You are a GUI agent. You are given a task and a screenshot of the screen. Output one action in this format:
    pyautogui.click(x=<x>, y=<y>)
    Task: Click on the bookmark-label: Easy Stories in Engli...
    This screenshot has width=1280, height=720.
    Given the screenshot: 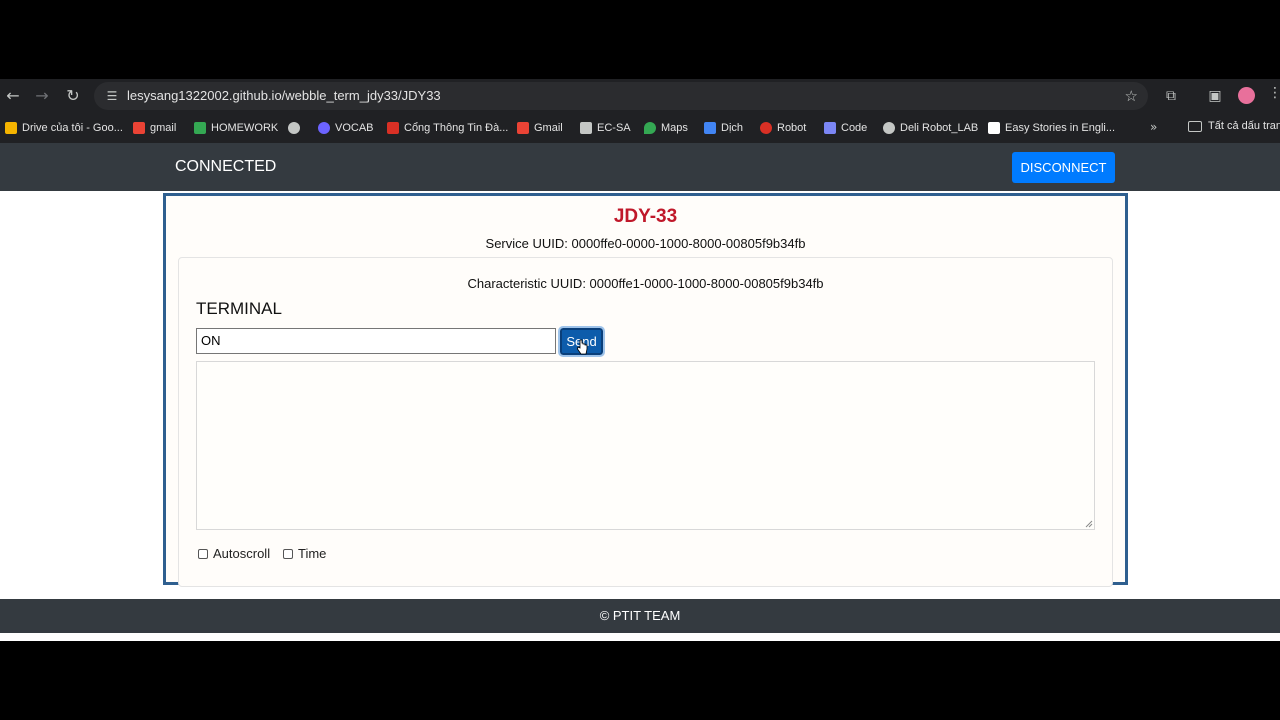 What is the action you would take?
    pyautogui.click(x=1060, y=128)
    